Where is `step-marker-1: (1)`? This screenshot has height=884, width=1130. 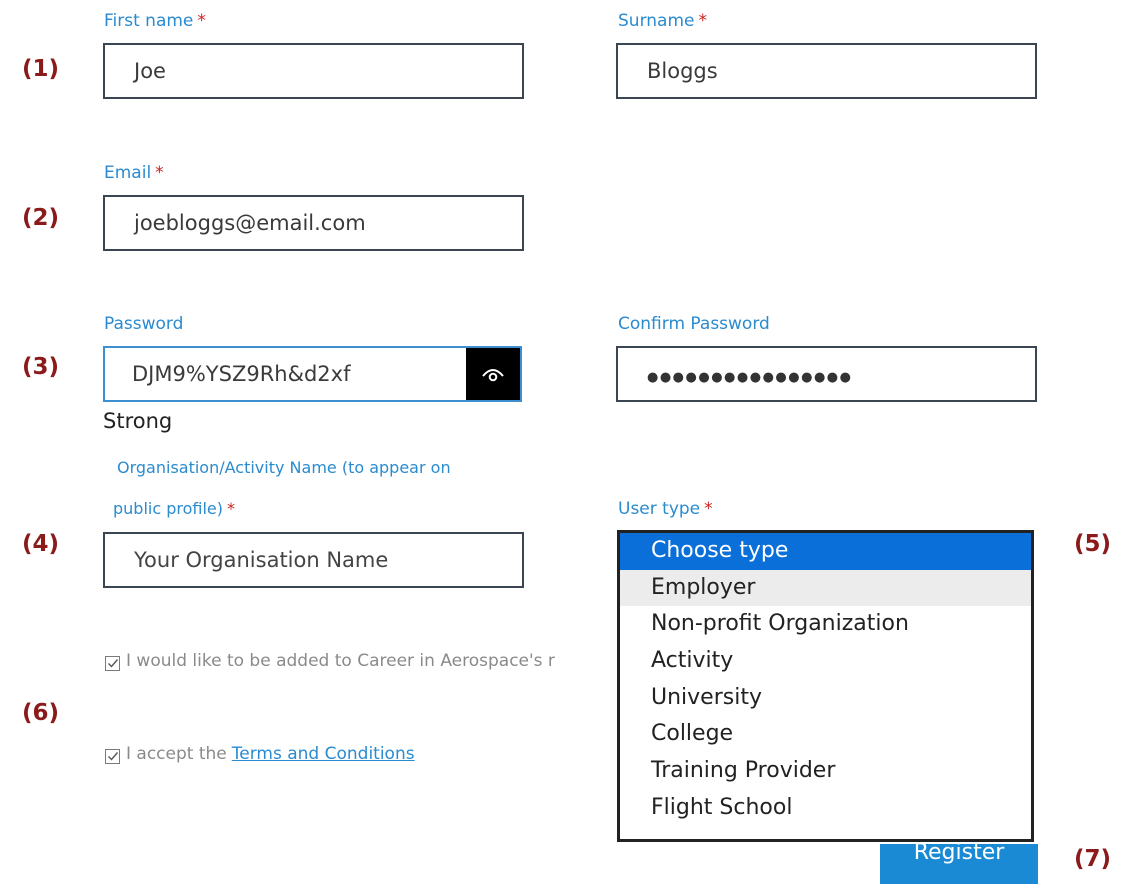
step-marker-1: (1) is located at coordinates (41, 69).